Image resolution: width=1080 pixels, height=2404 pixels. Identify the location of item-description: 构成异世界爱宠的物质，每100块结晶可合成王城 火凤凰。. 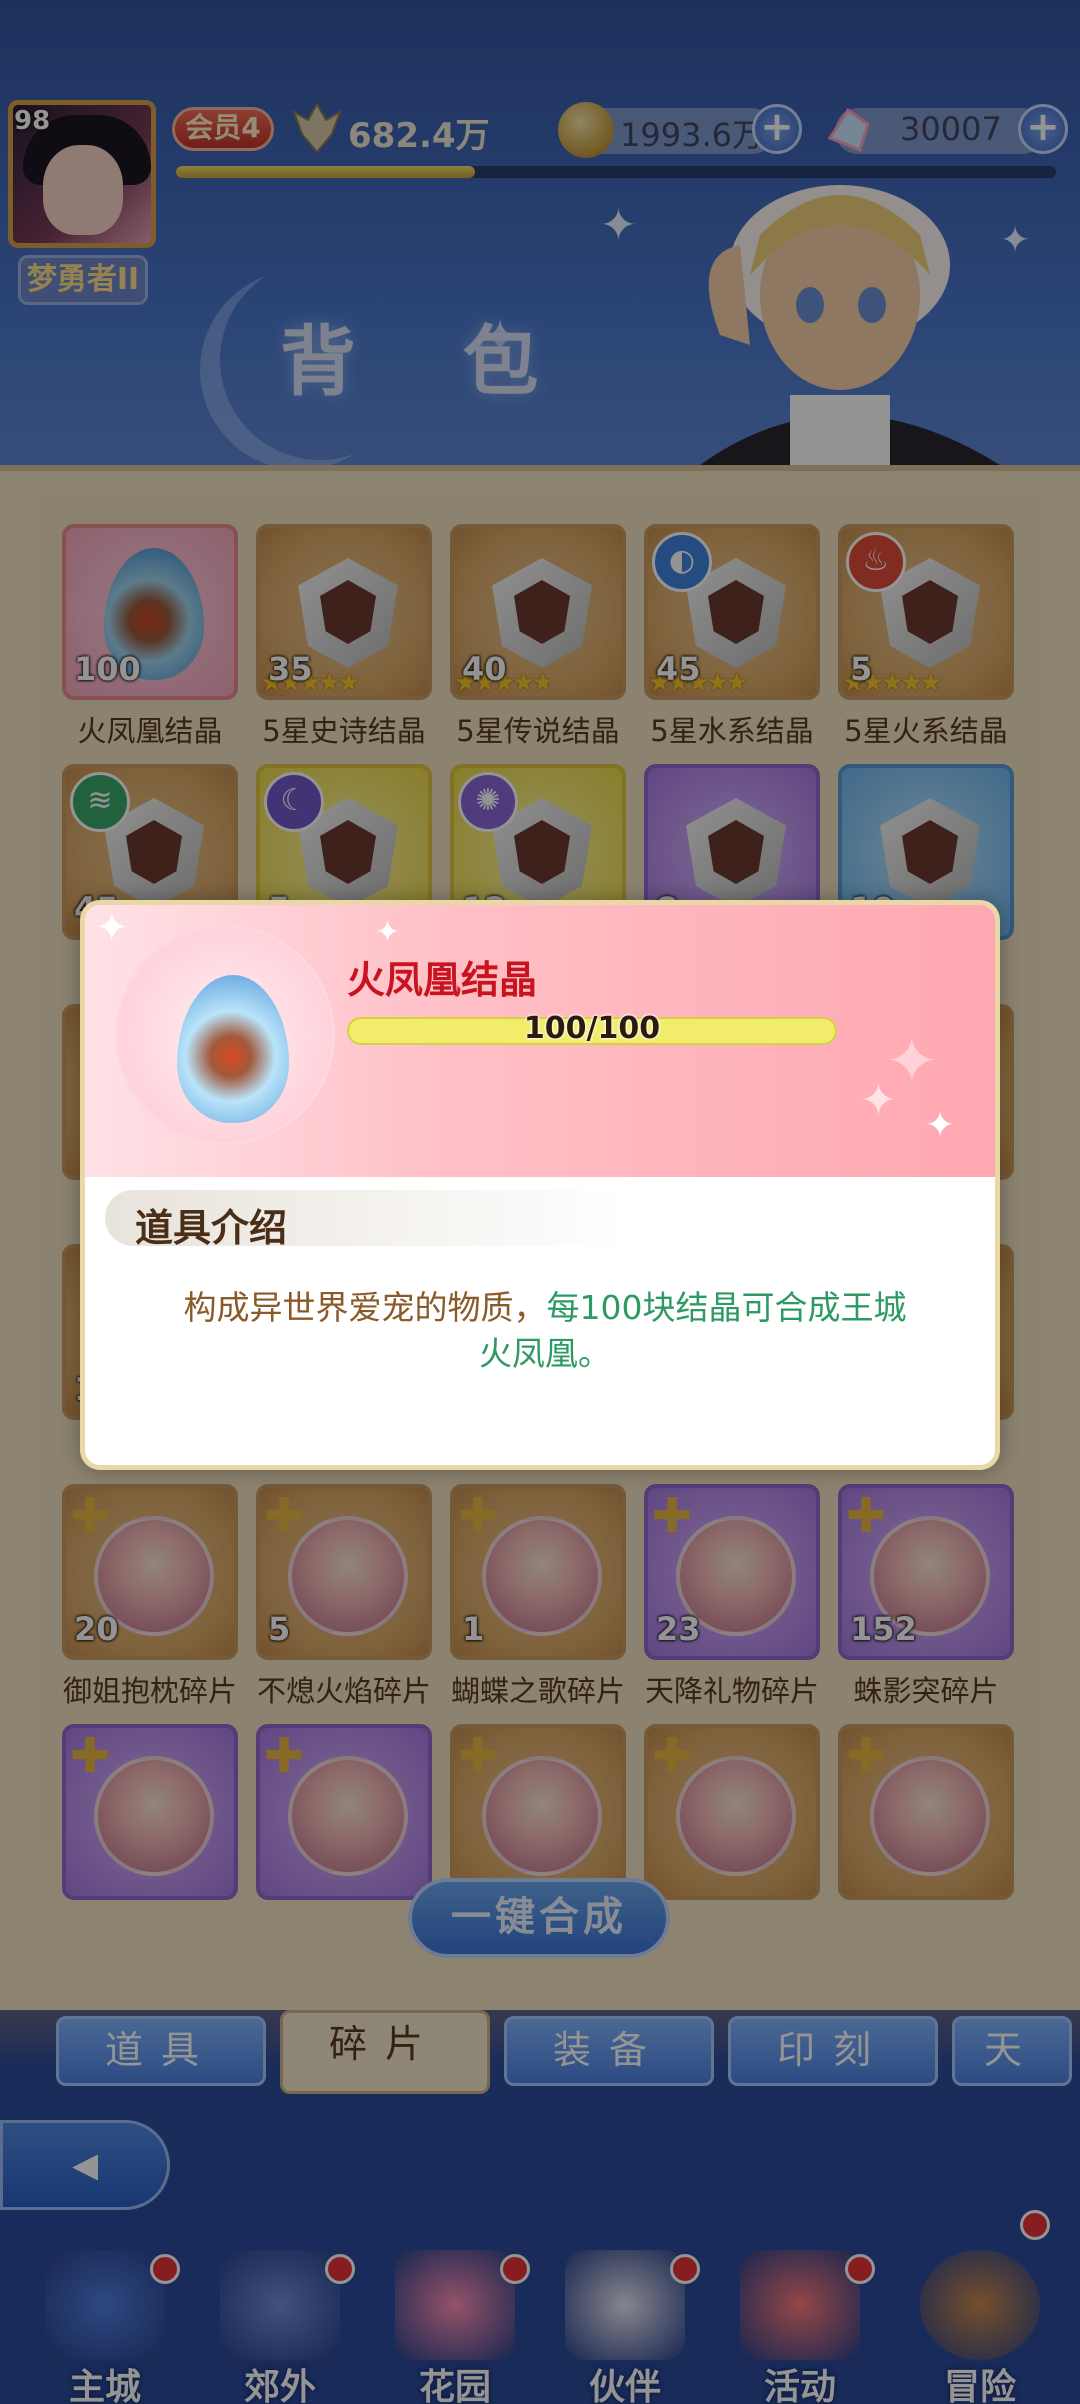
(545, 1331).